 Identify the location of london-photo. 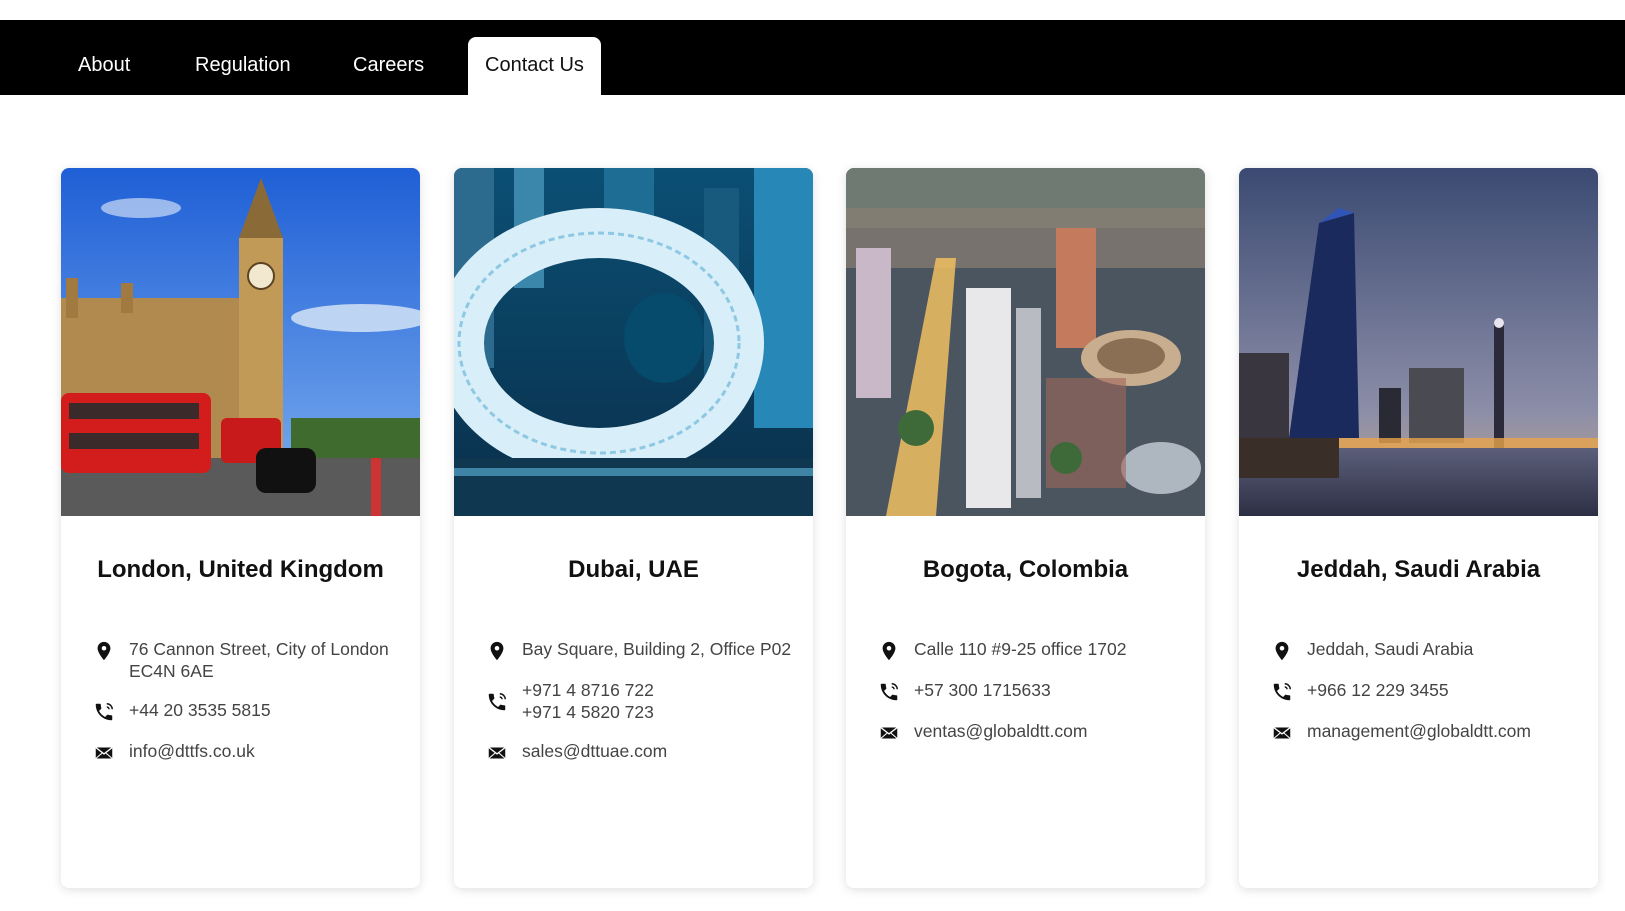
(240, 342).